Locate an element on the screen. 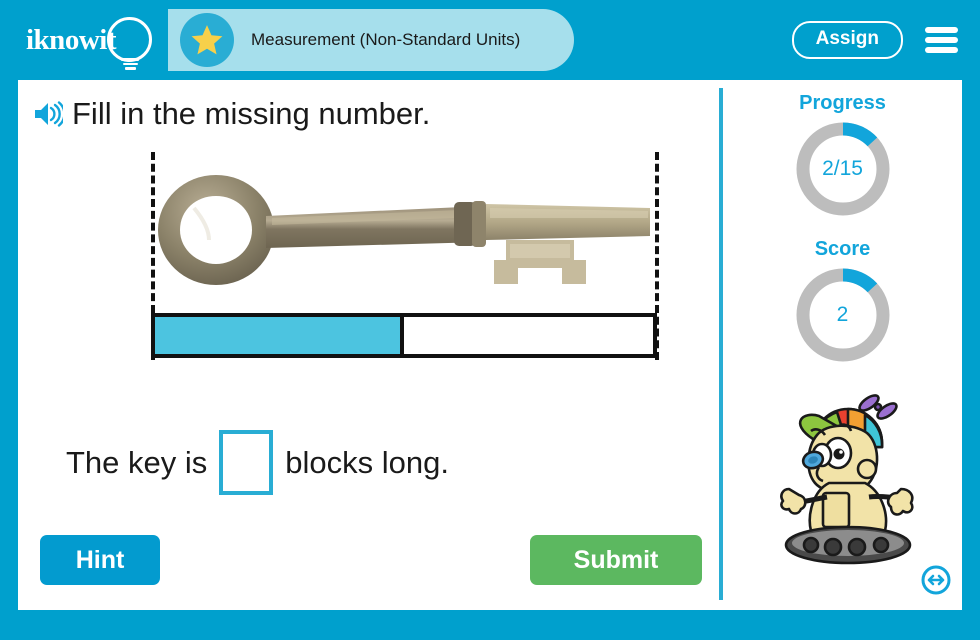 The image size is (980, 640). progress-ring: 2/15 is located at coordinates (843, 169).